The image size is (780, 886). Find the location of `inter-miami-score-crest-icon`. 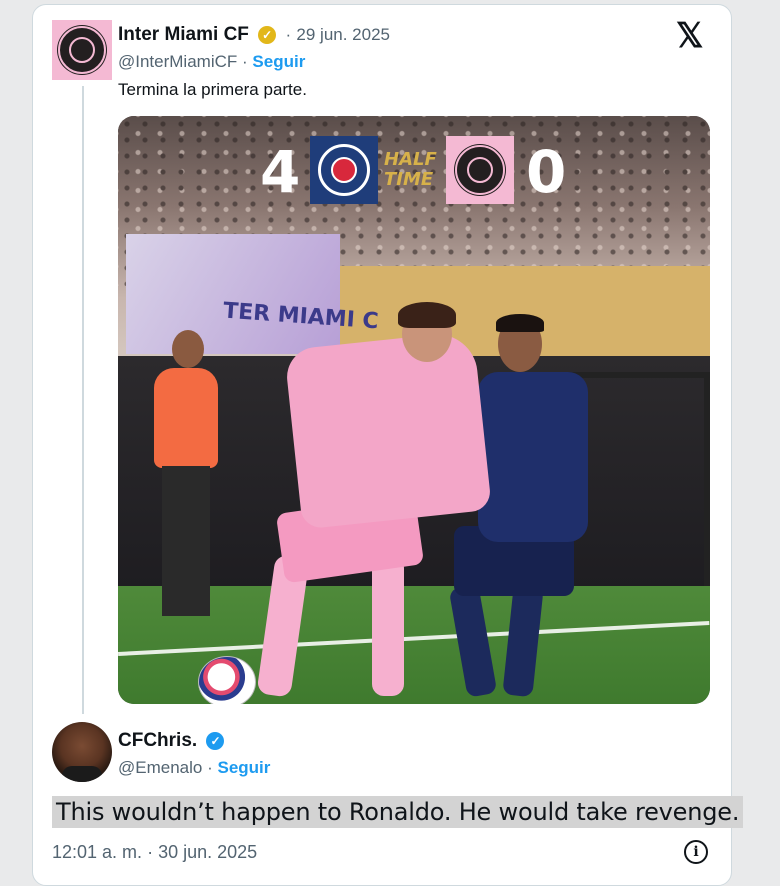

inter-miami-score-crest-icon is located at coordinates (480, 170).